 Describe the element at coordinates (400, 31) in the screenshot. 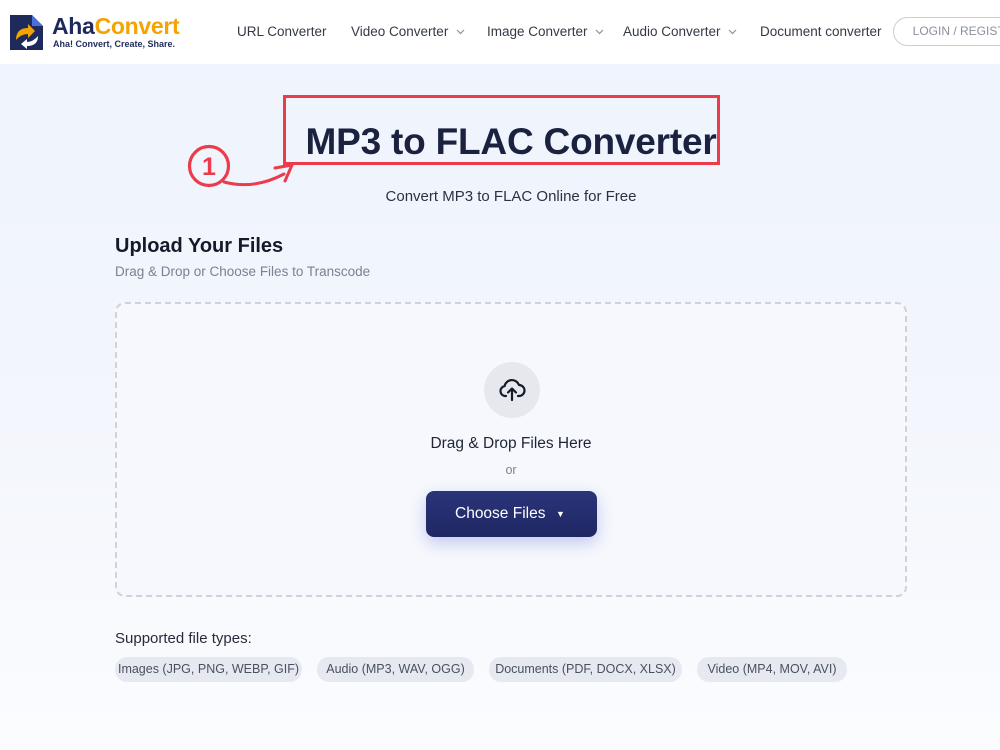

I see `nav-video-converter-label: Video Converter` at that location.